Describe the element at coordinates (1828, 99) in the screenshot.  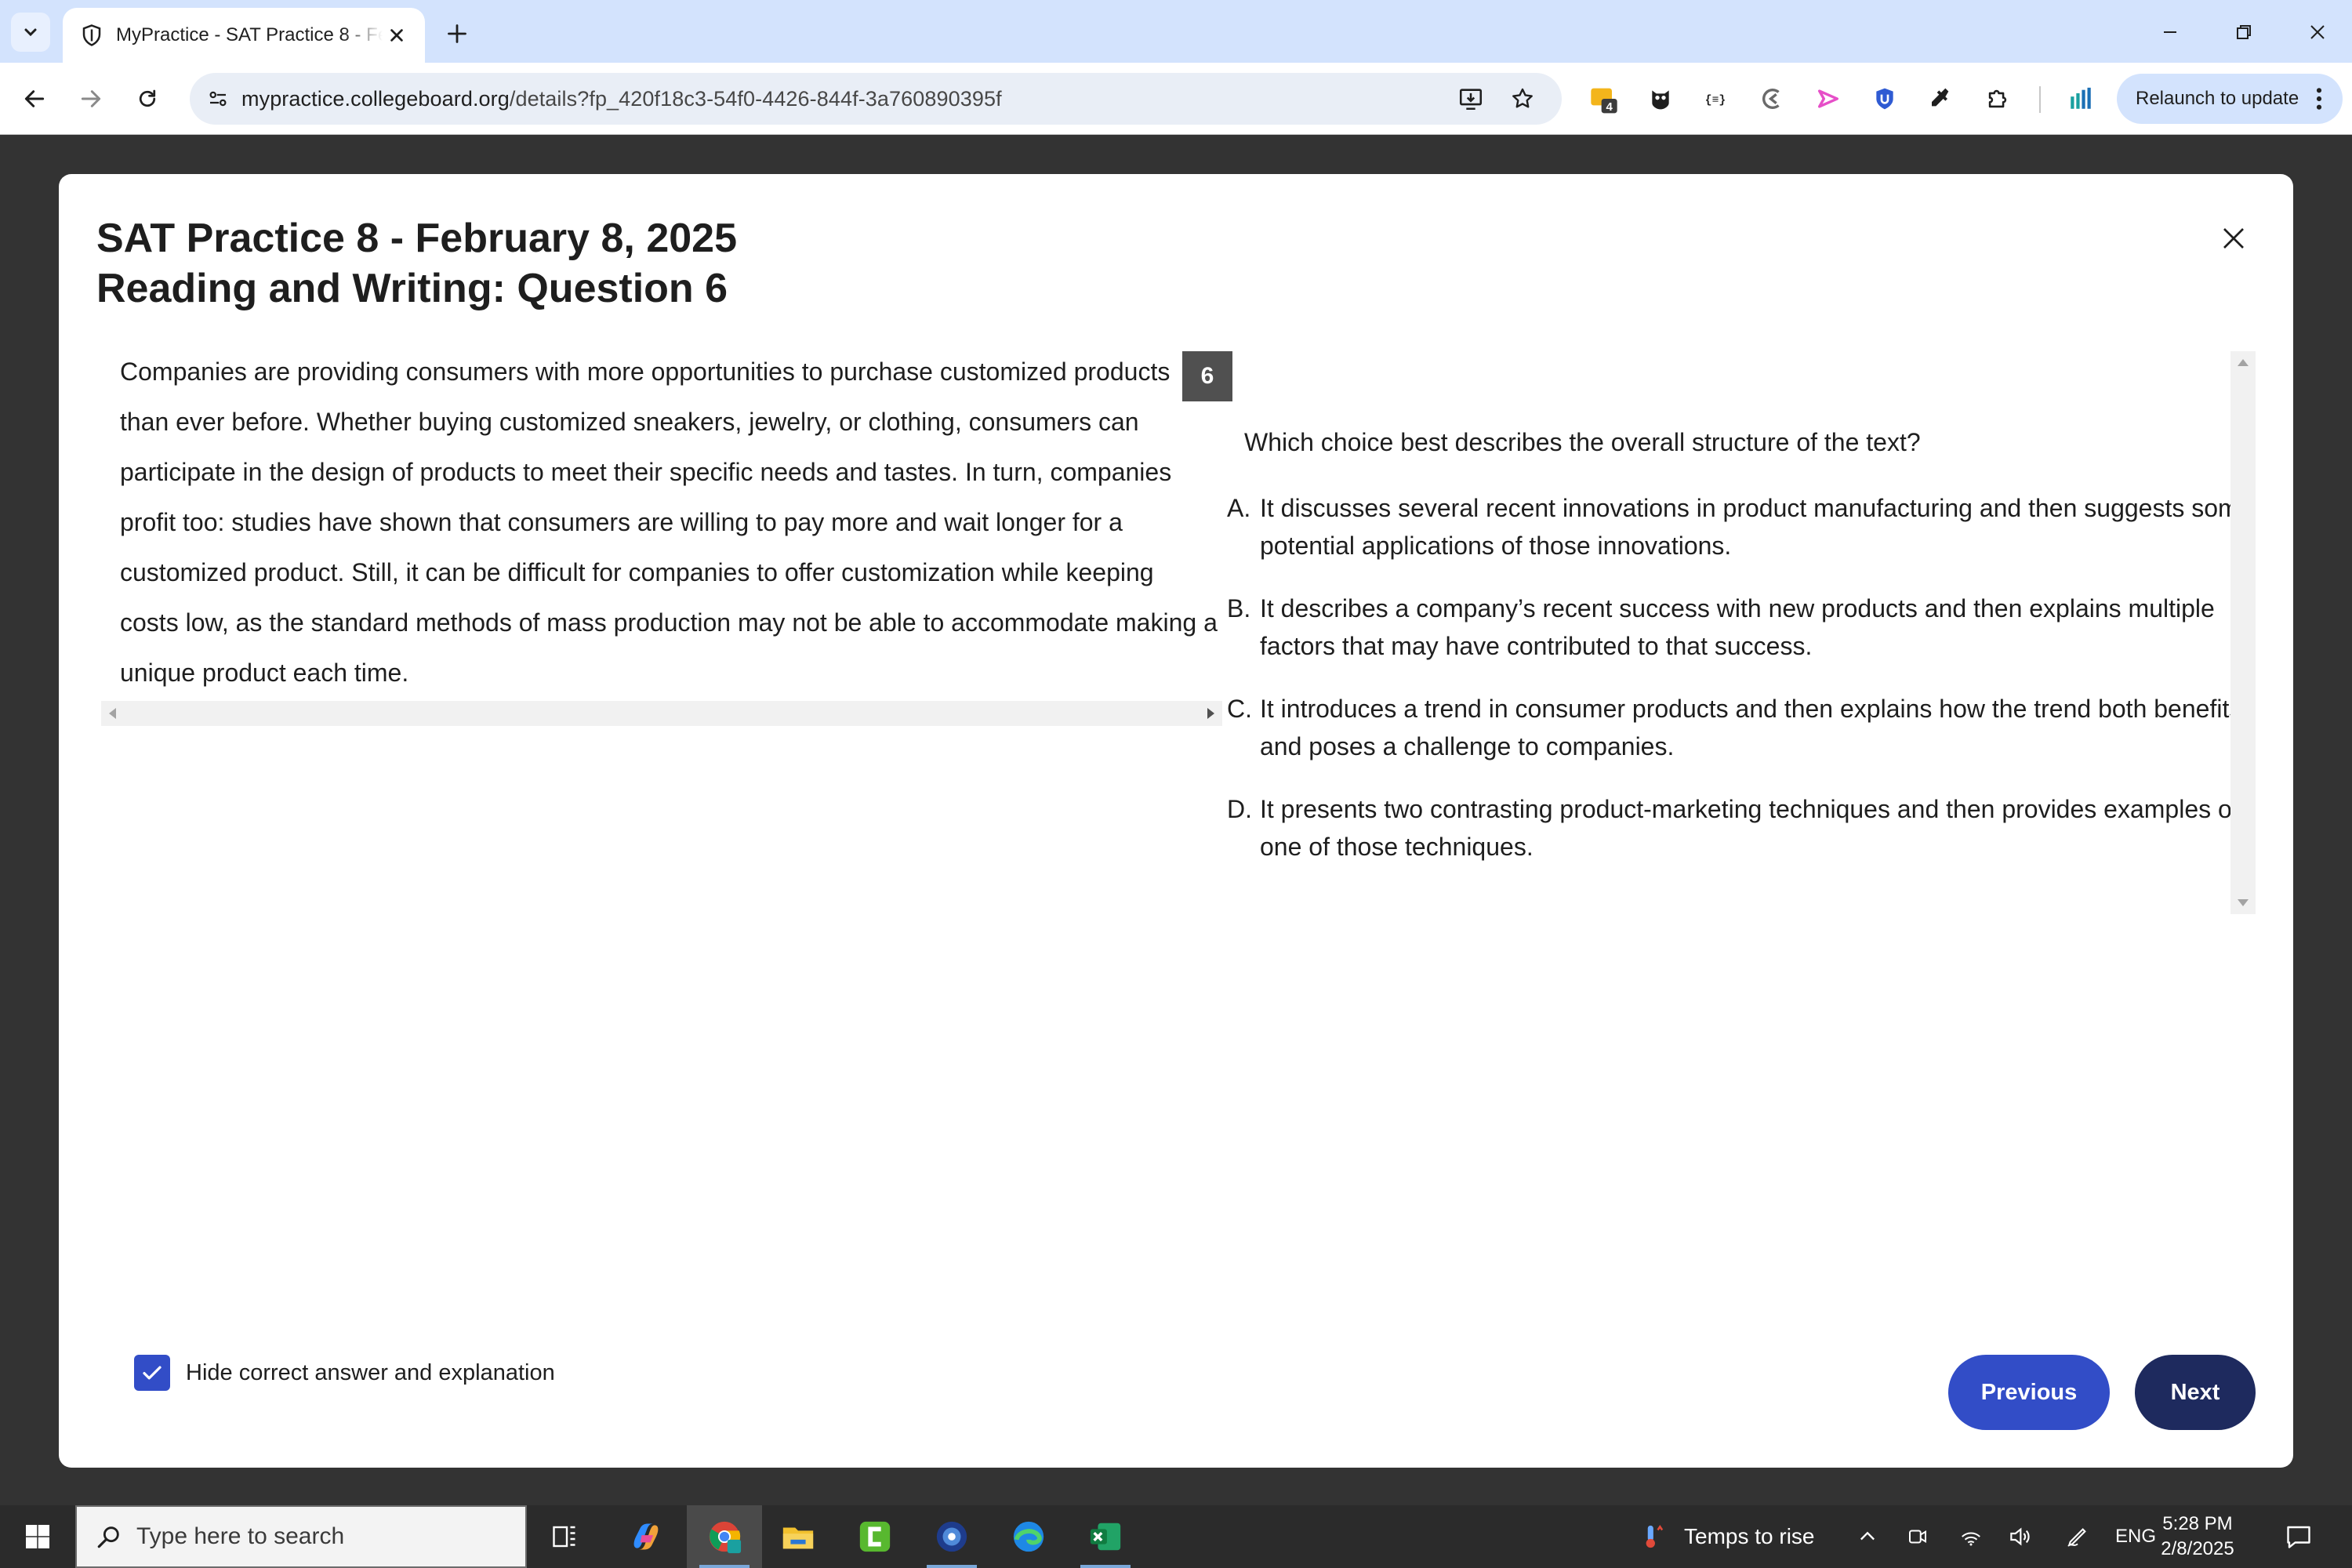
I see `pink-arrow-extension-icon` at that location.